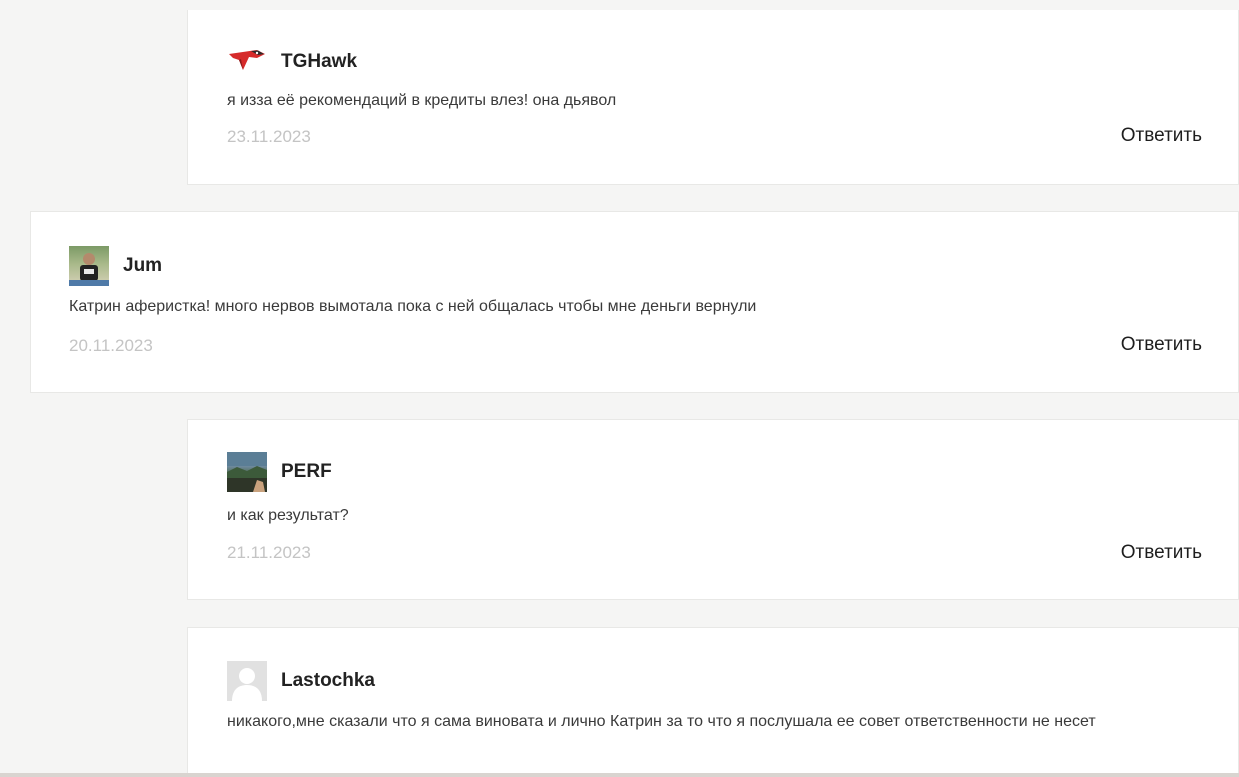 This screenshot has width=1239, height=777. I want to click on comment-author: Jum, so click(142, 266).